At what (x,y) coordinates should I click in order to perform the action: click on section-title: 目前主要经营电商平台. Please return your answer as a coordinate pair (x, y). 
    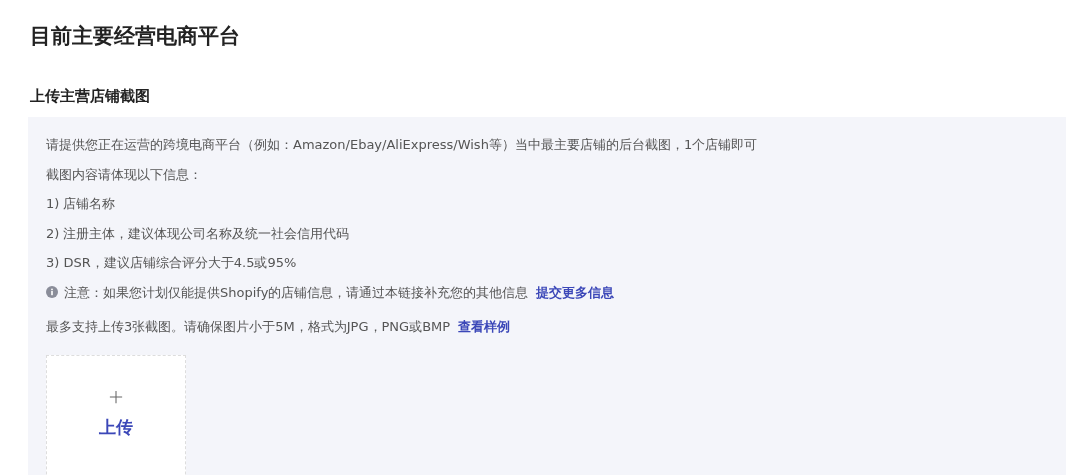
    Looking at the image, I should click on (135, 36).